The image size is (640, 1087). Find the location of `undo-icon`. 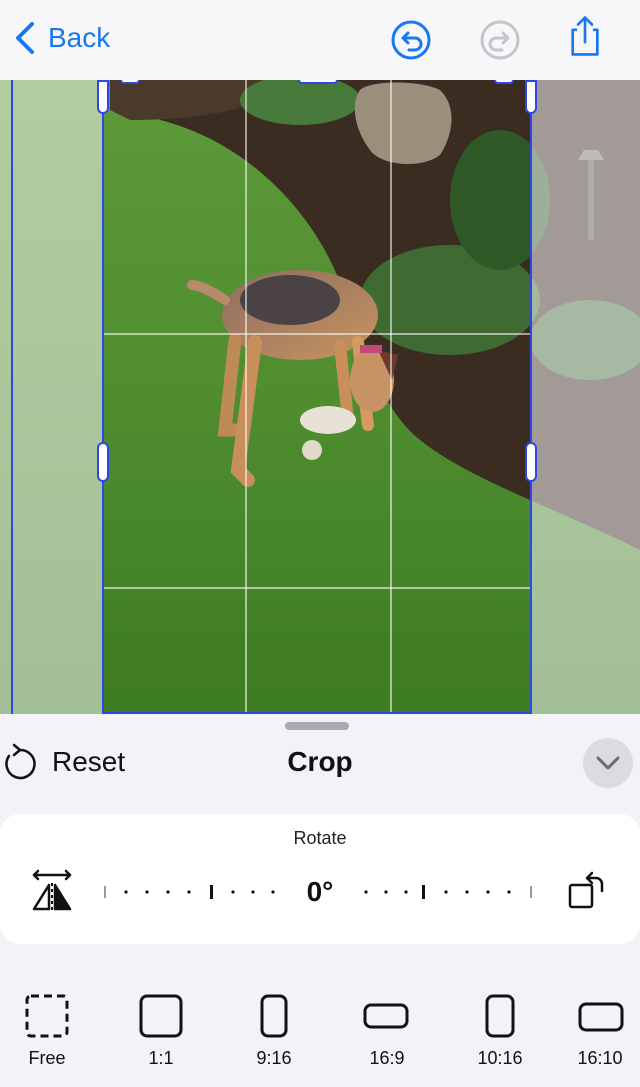

undo-icon is located at coordinates (411, 40).